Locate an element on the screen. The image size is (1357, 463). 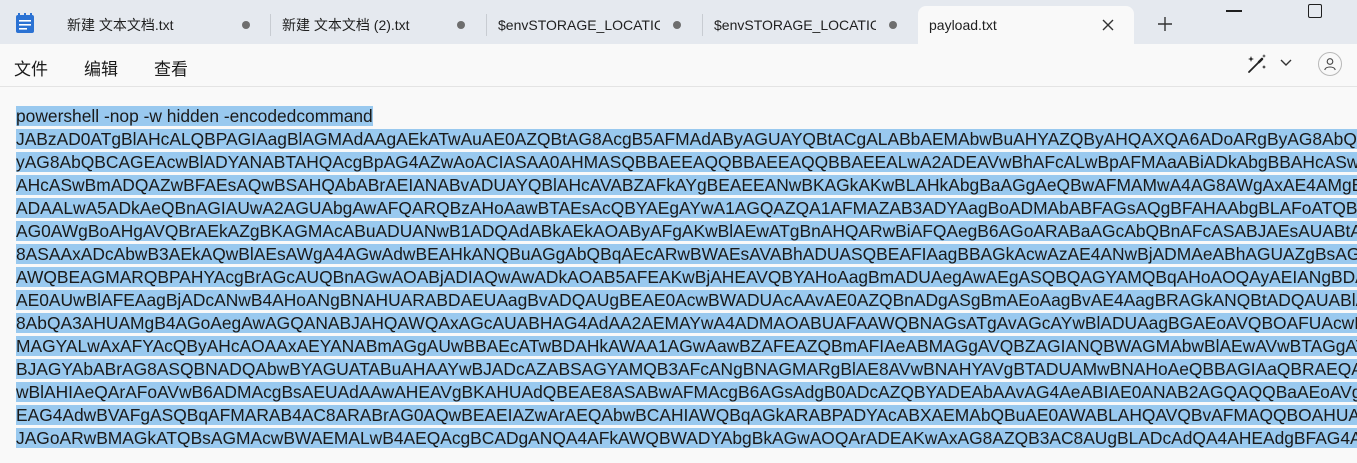
chevron-down-icon is located at coordinates (1286, 63).